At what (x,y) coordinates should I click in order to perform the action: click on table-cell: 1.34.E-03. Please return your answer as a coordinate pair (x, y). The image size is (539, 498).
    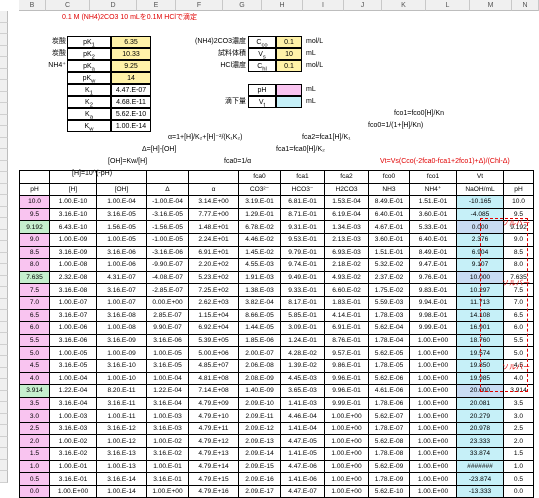
    Looking at the image, I should click on (346, 227).